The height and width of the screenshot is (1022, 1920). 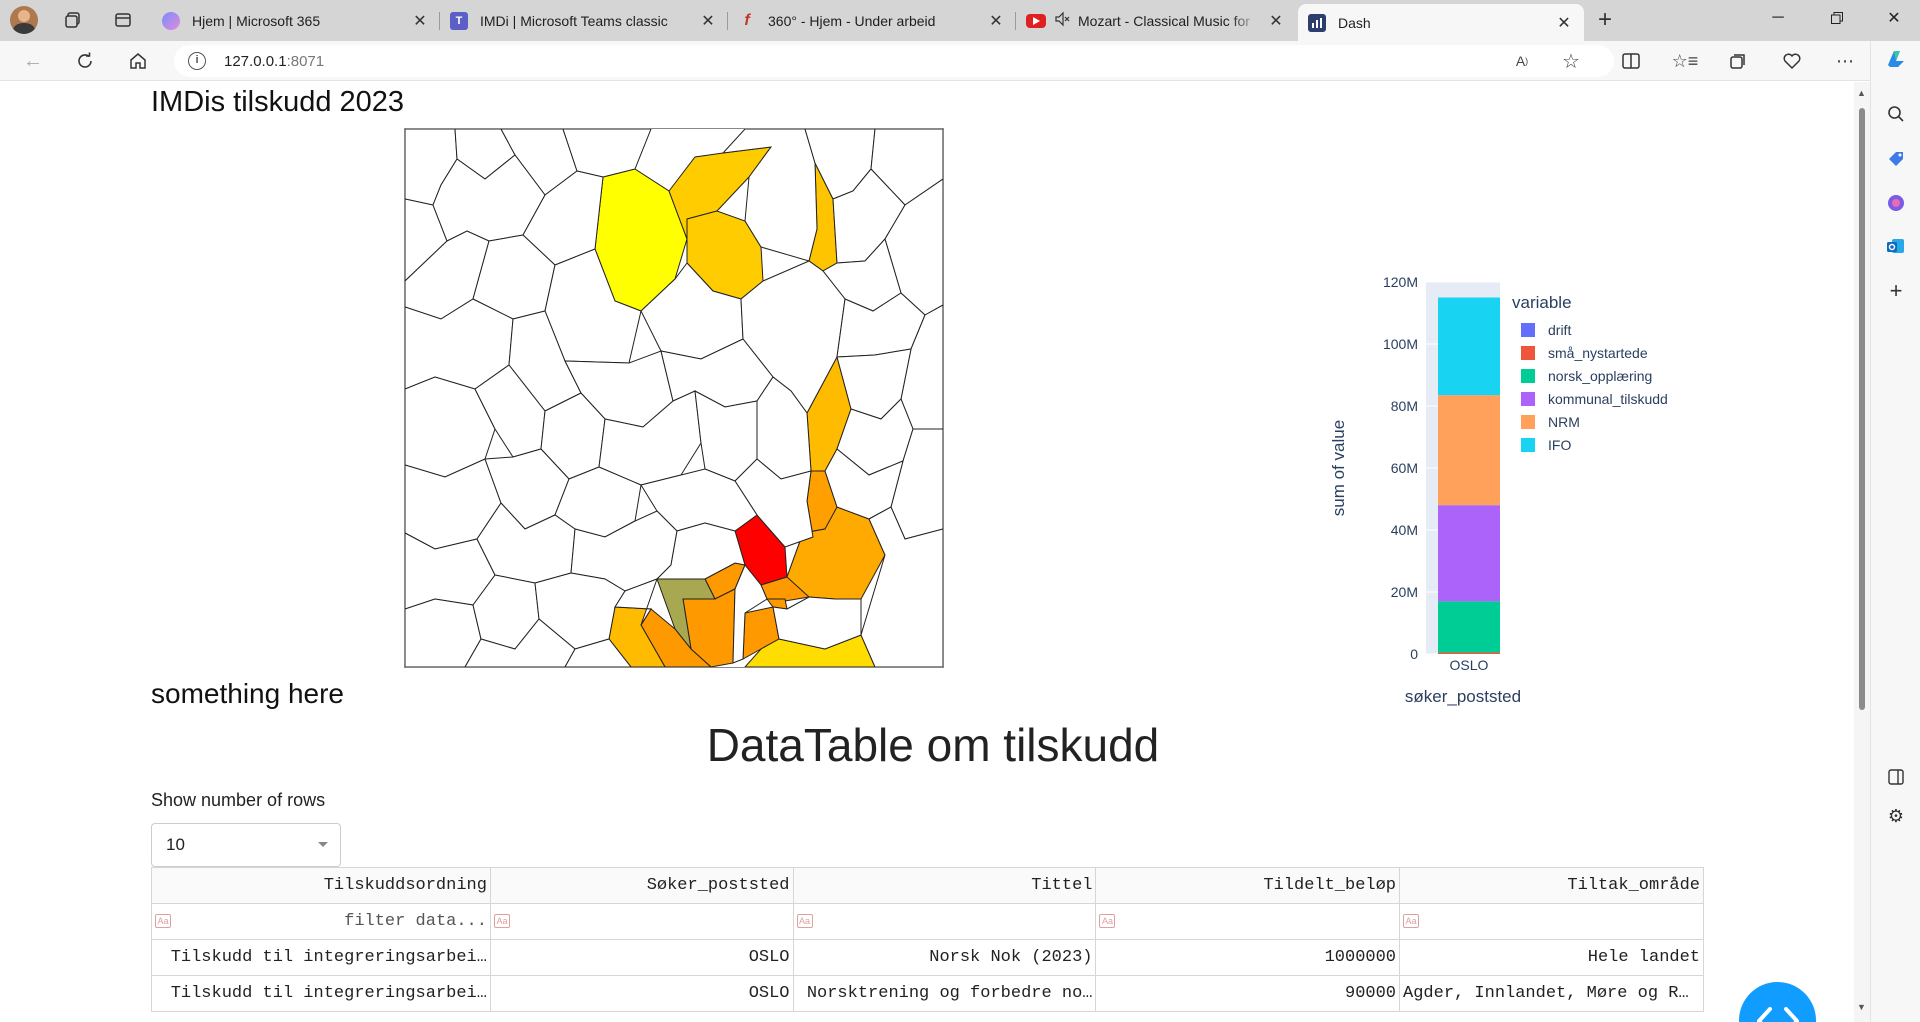 I want to click on column-header: Tittel, so click(x=944, y=885).